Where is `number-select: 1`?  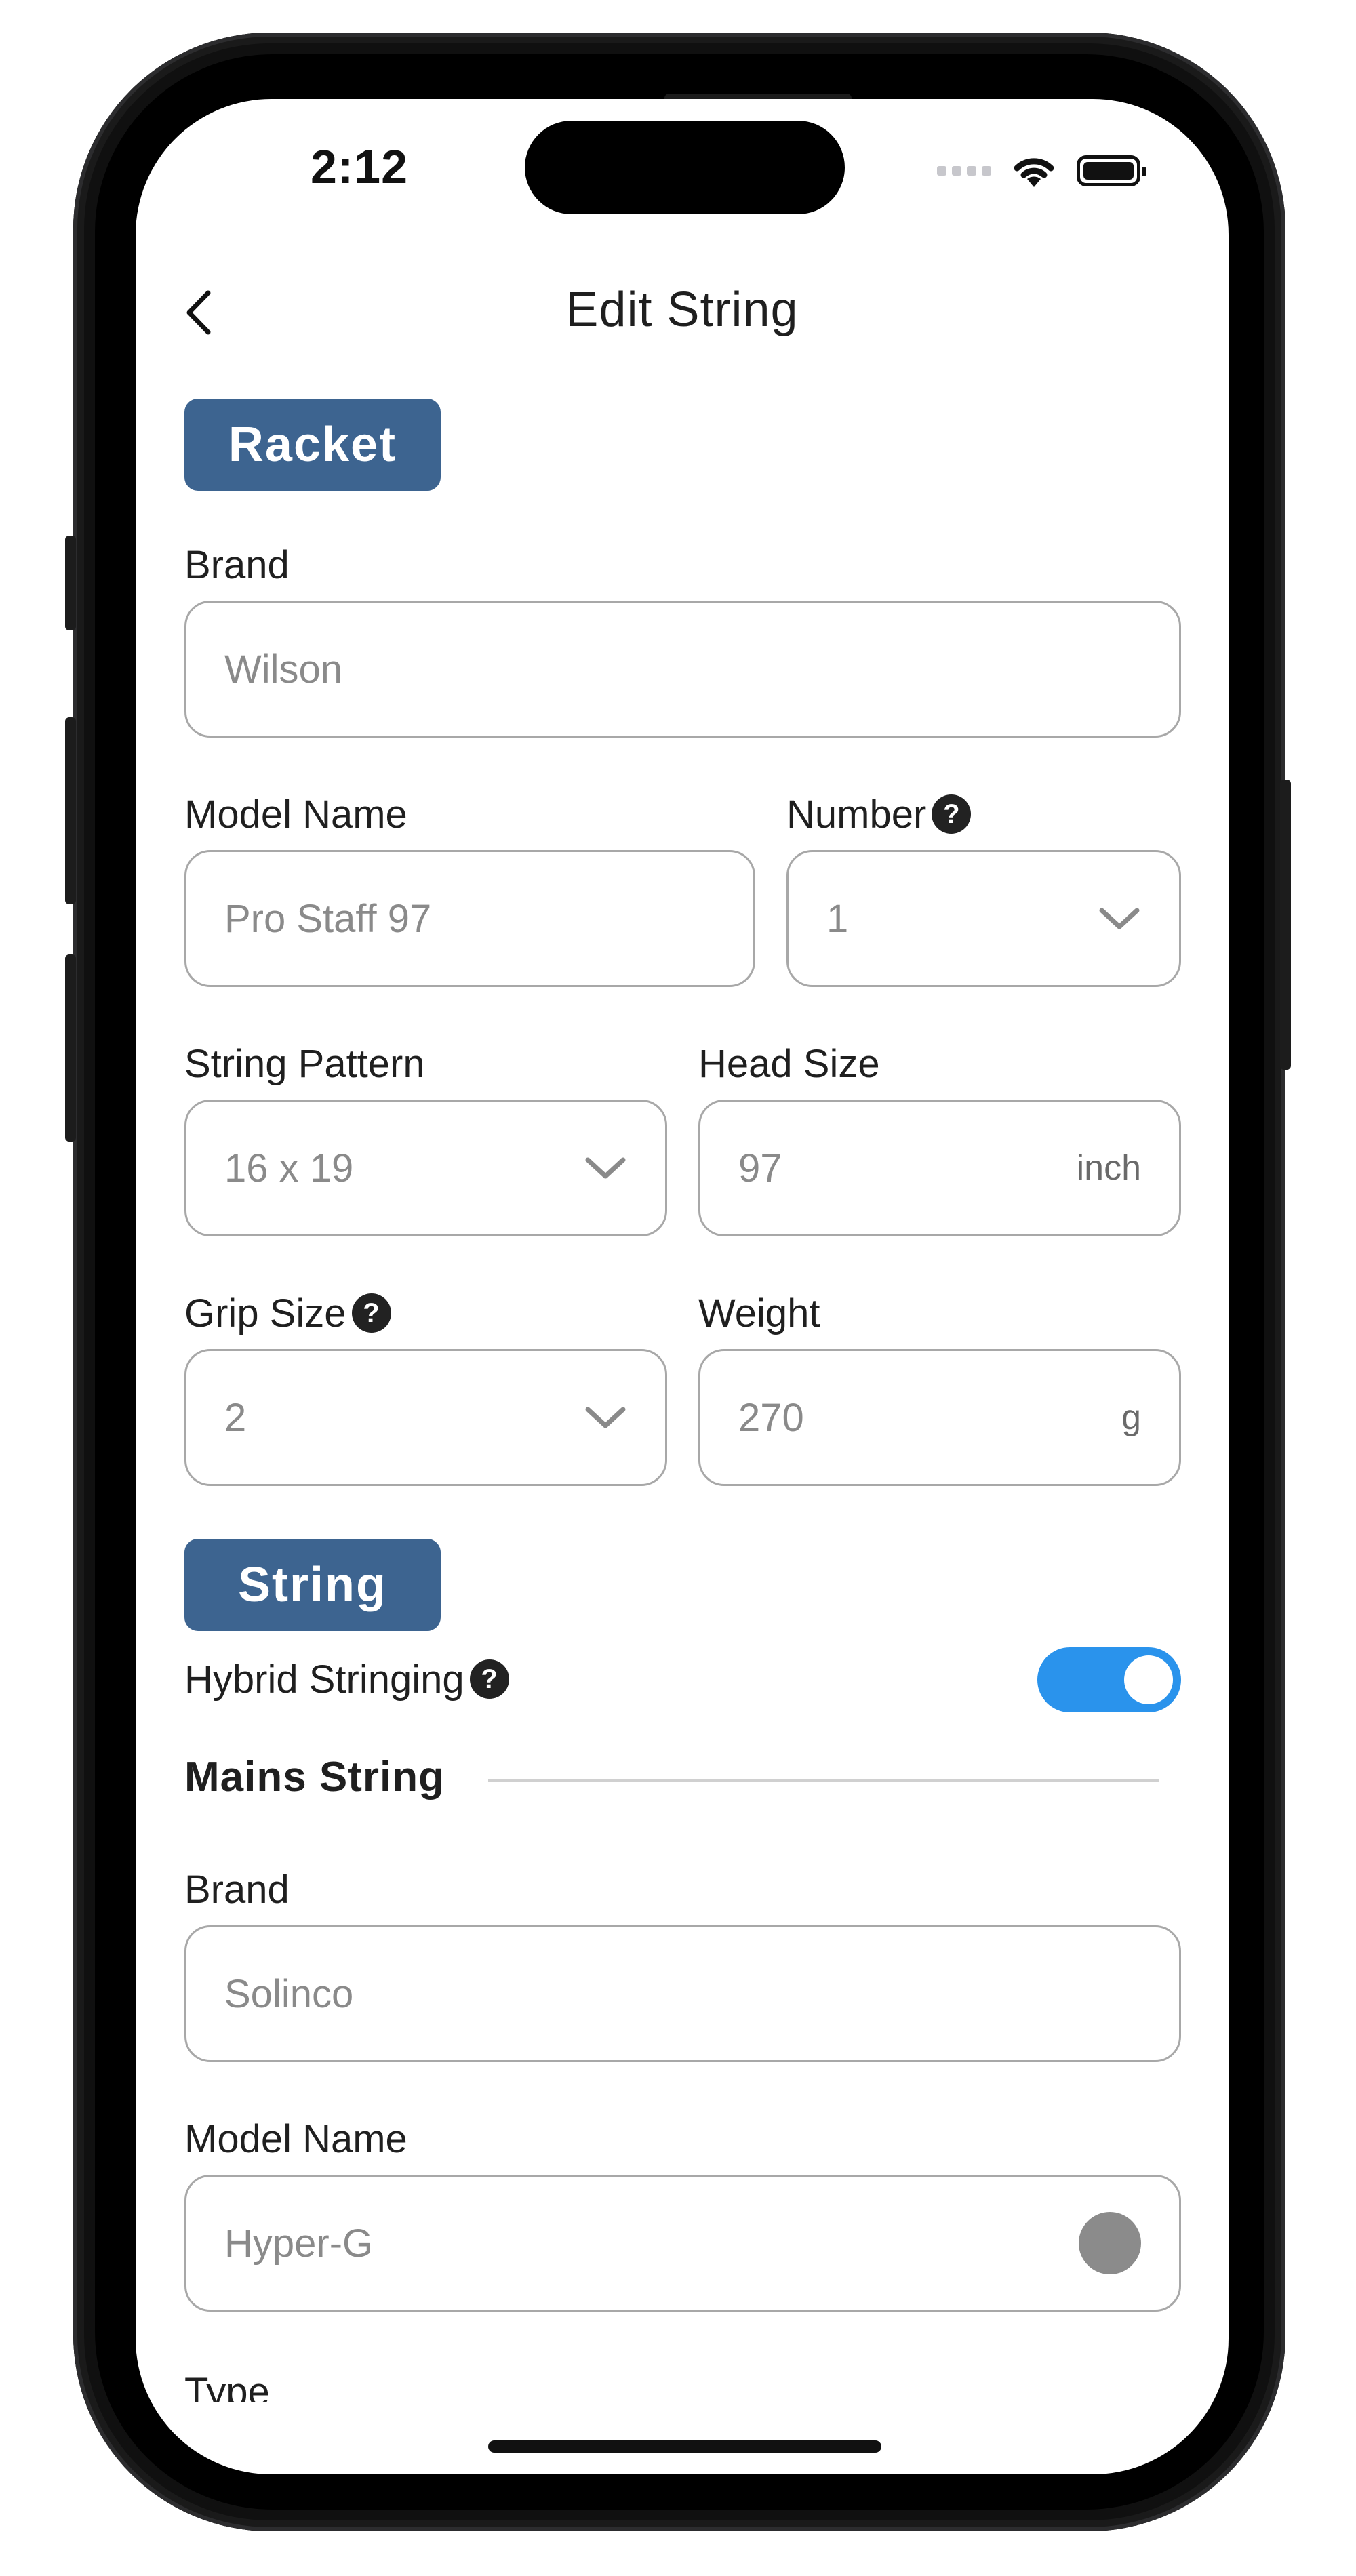
number-select: 1 is located at coordinates (983, 918).